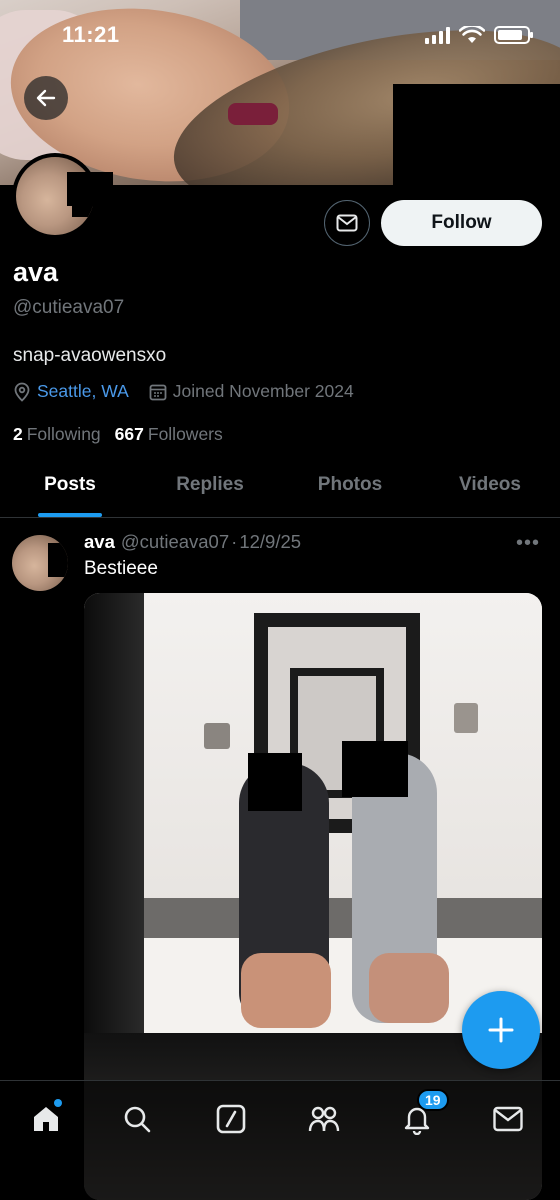  I want to click on nav-messages, so click(508, 1119).